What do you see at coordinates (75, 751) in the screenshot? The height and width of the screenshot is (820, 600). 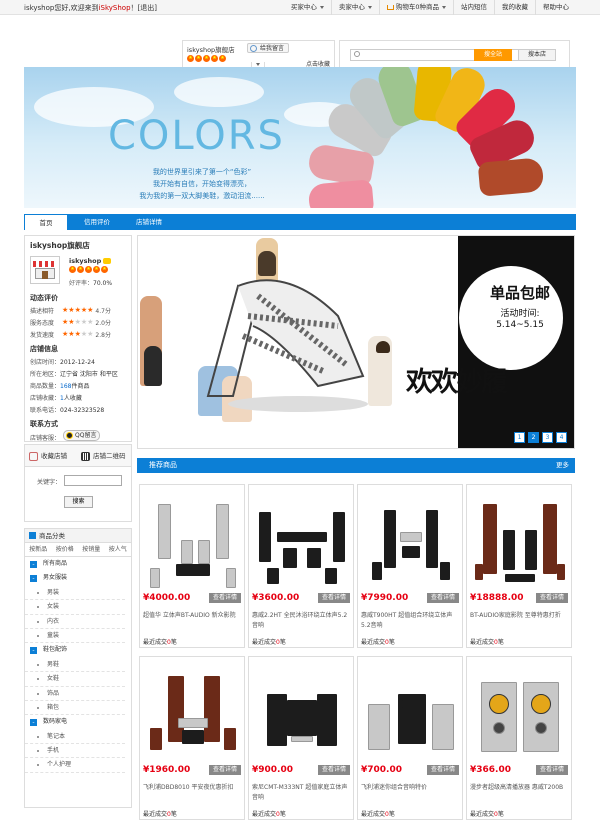 I see `subcategory-item: 手机` at bounding box center [75, 751].